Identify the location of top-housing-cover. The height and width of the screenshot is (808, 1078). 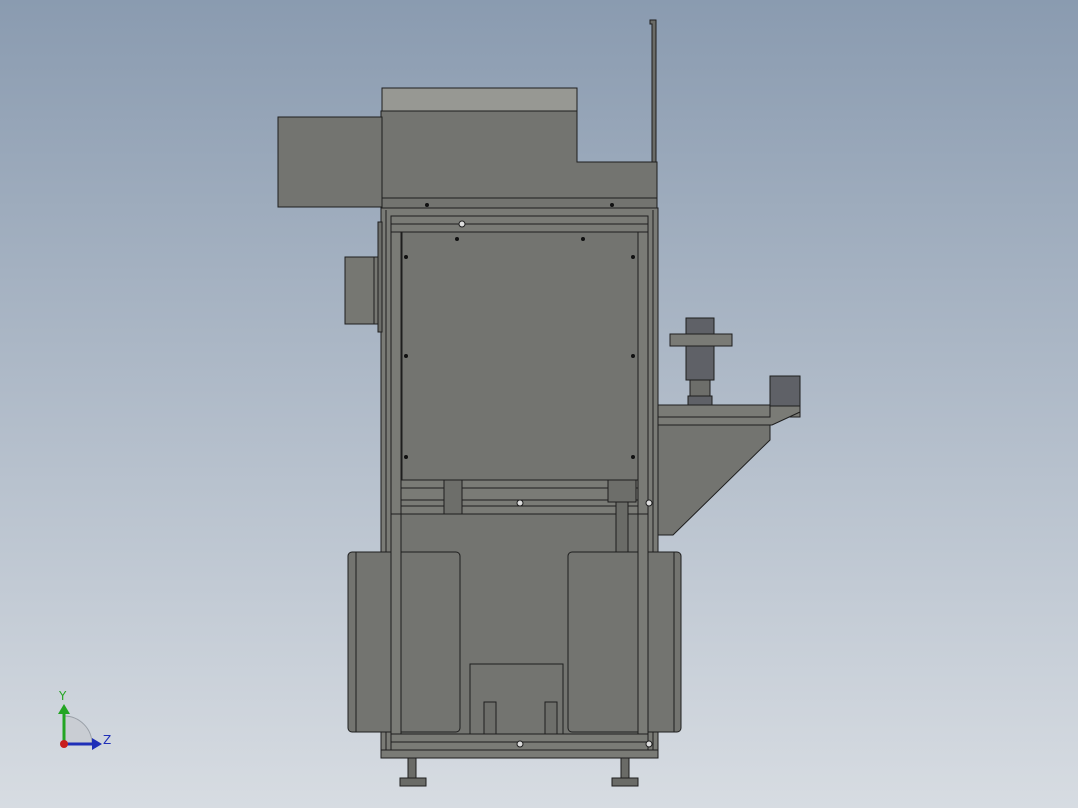
(479, 100).